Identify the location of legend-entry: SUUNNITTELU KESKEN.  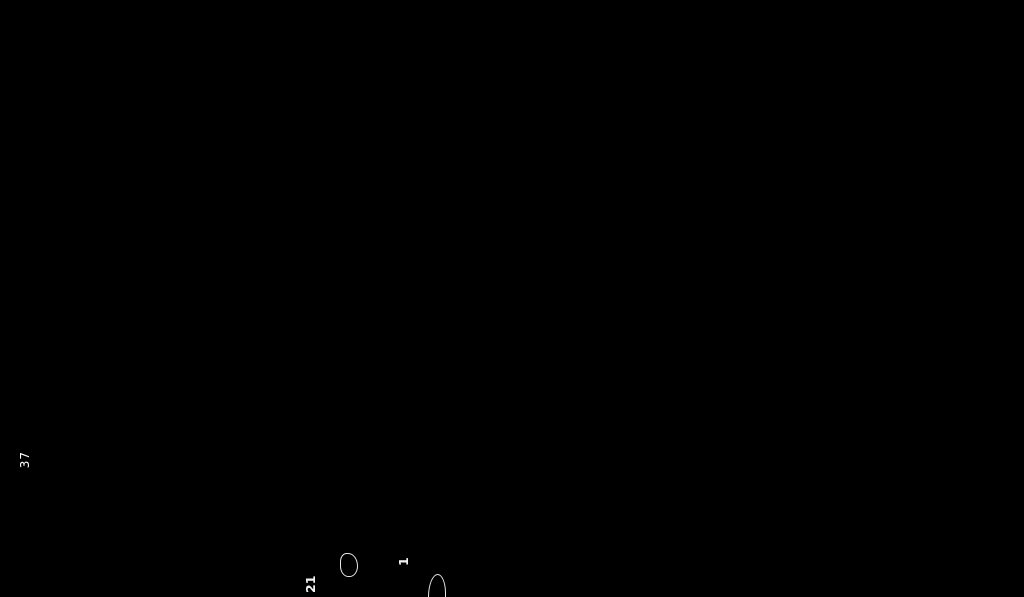
(40, 523).